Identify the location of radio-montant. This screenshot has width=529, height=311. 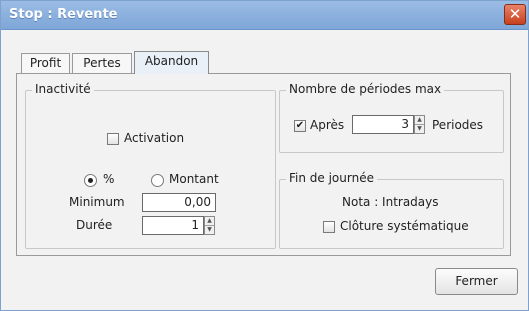
(157, 180).